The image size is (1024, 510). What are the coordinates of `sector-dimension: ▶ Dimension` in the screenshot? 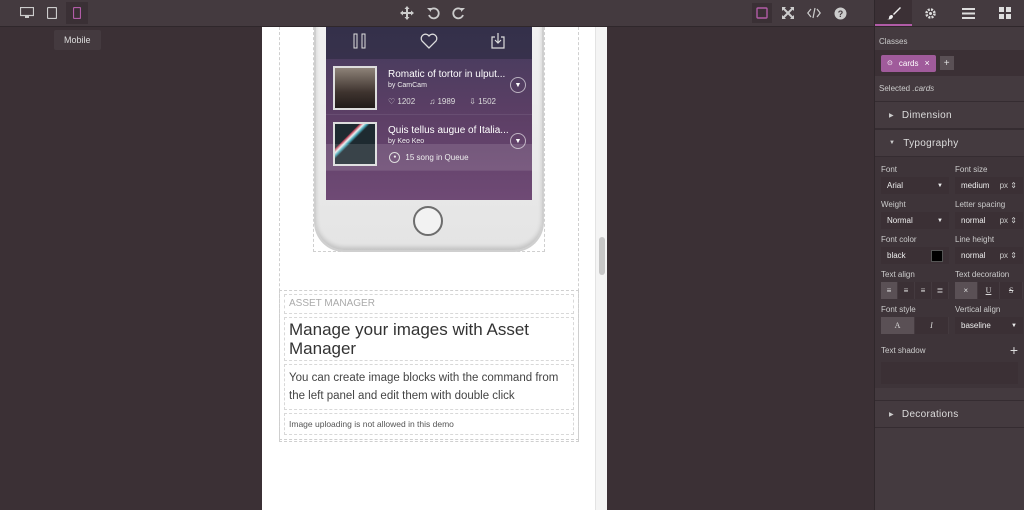 It's located at (949, 115).